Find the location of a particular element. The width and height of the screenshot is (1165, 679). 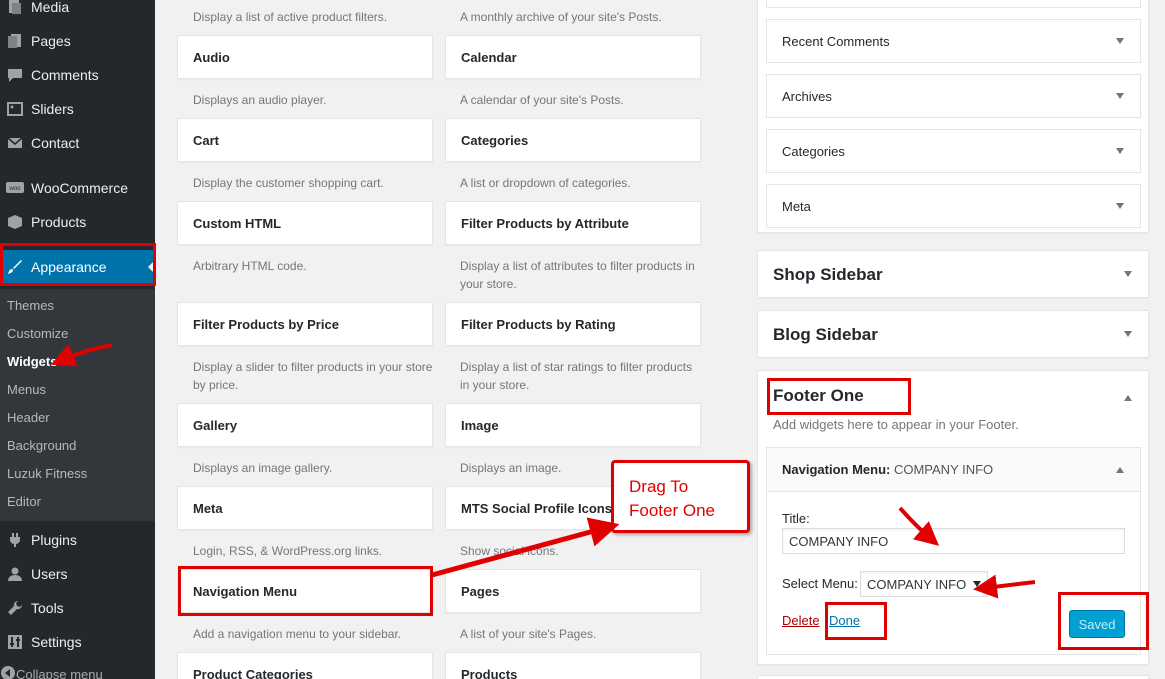

footer-one-title: Footer One is located at coordinates (818, 396).